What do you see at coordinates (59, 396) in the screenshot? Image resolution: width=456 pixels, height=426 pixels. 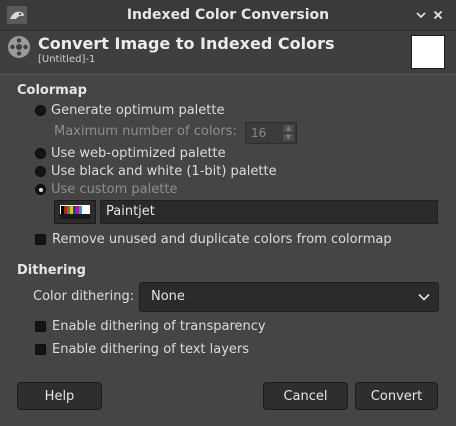 I see `help-button: Help` at bounding box center [59, 396].